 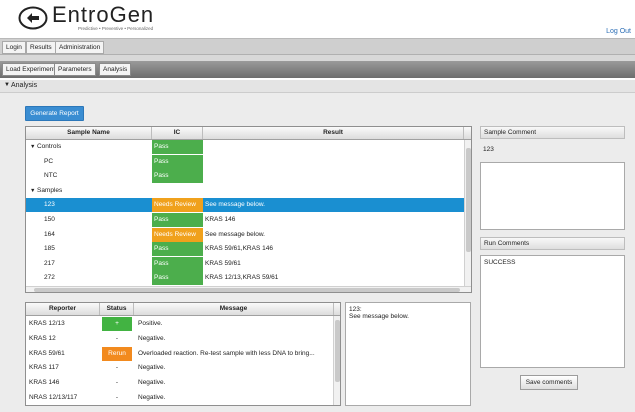 What do you see at coordinates (89, 133) in the screenshot?
I see `column-header-sample-name: Sample Name` at bounding box center [89, 133].